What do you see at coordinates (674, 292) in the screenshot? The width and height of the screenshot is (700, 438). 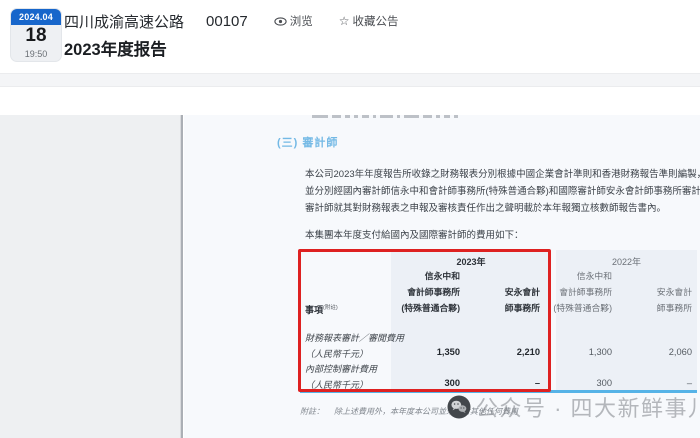 I see `col-header-line: 安永會計` at bounding box center [674, 292].